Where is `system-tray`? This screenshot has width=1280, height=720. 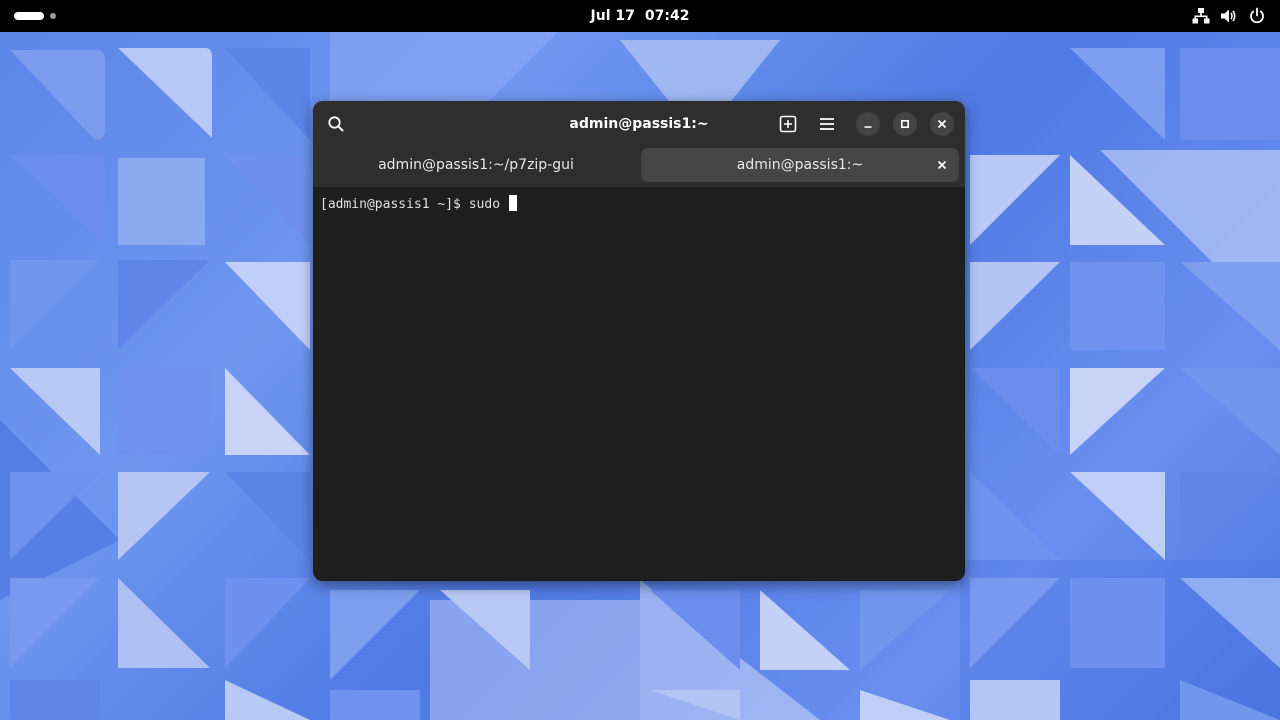
system-tray is located at coordinates (1229, 16).